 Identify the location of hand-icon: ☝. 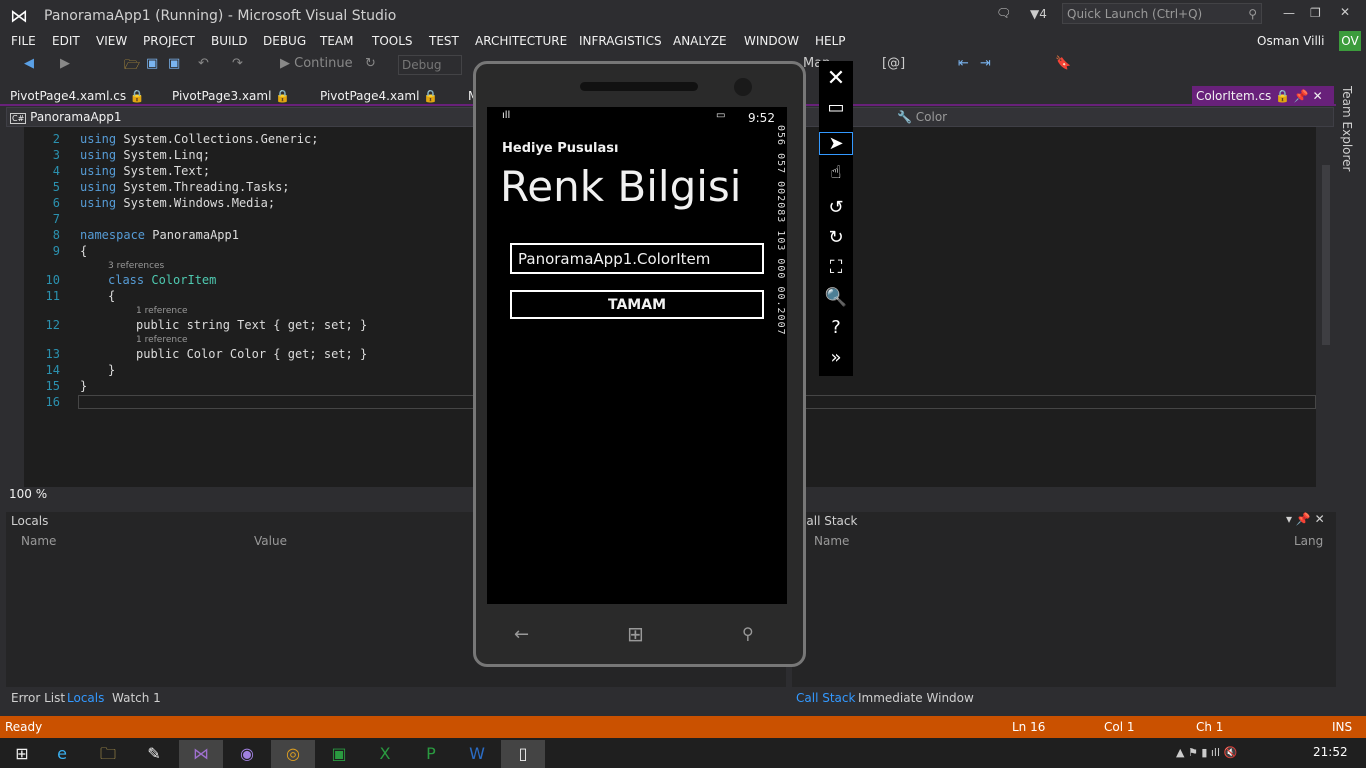
(836, 172).